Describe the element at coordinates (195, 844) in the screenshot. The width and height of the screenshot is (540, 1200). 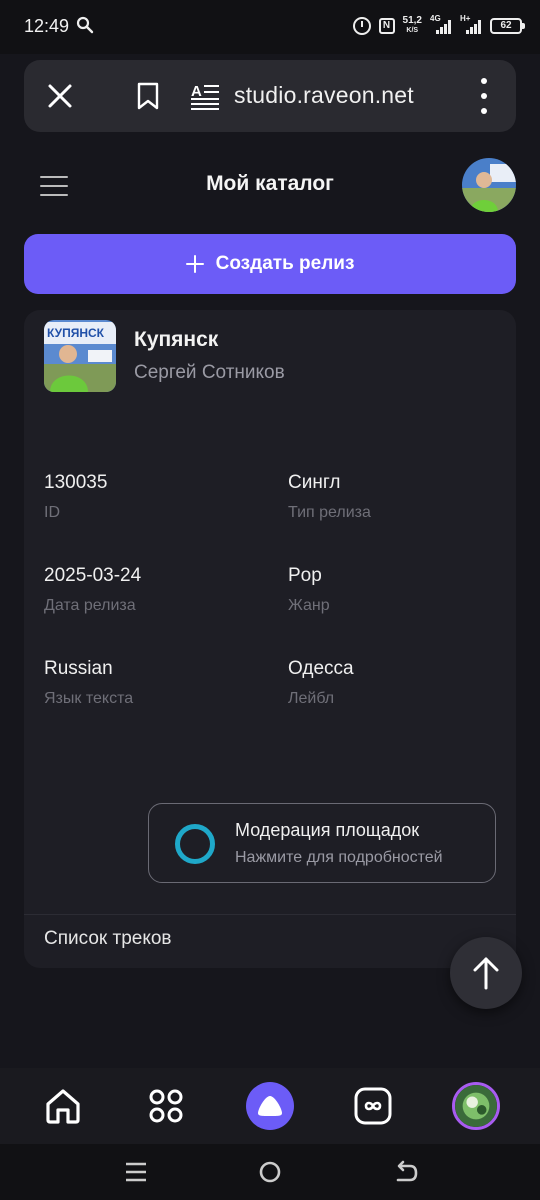
I see `moderation-status-icon` at that location.